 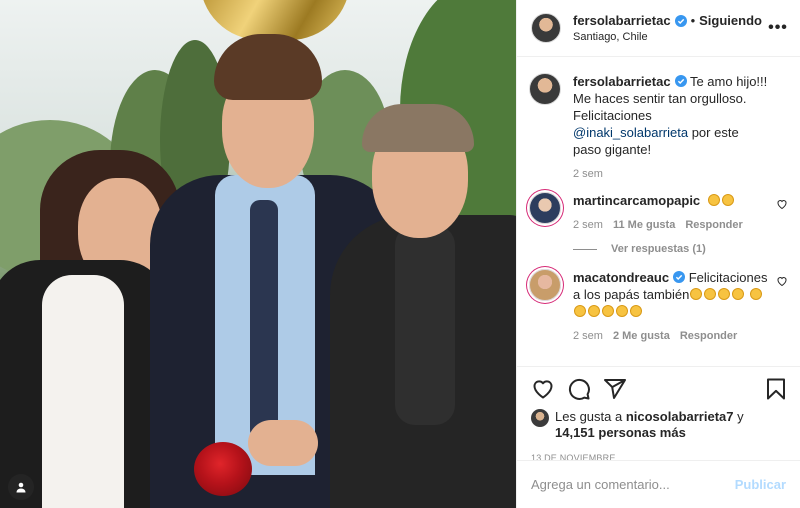 What do you see at coordinates (264, 320) in the screenshot?
I see `son-tie` at bounding box center [264, 320].